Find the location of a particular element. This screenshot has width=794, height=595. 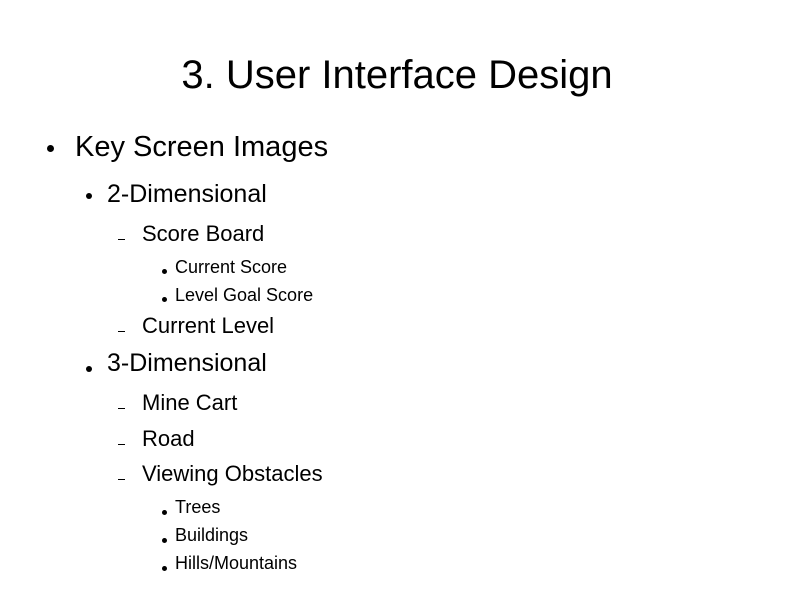

item-mine-cart: Mine Cart is located at coordinates (190, 402).